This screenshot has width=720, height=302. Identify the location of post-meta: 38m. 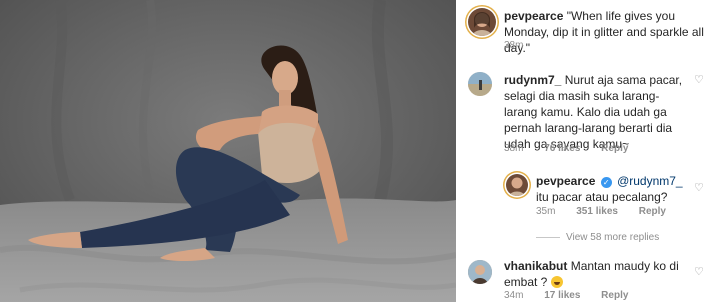
(522, 46).